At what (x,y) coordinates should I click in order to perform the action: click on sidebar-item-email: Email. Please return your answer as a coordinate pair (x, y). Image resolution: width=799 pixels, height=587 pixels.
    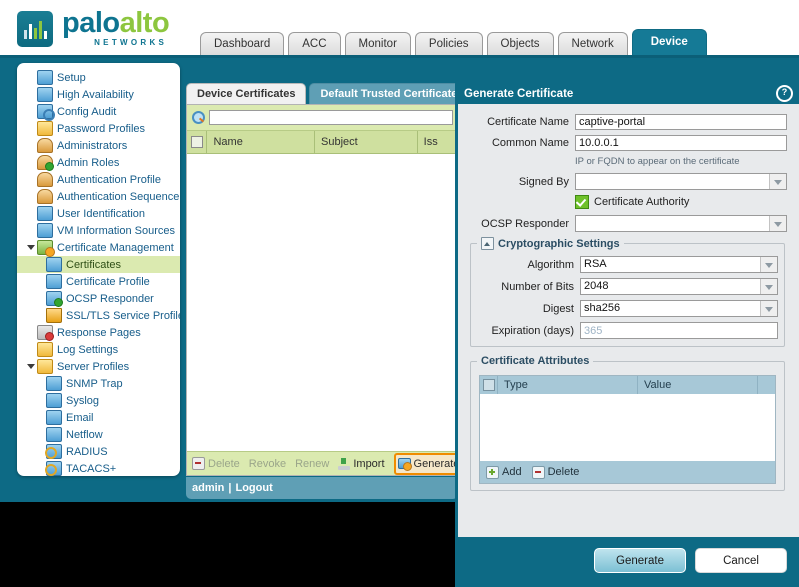
    Looking at the image, I should click on (98, 417).